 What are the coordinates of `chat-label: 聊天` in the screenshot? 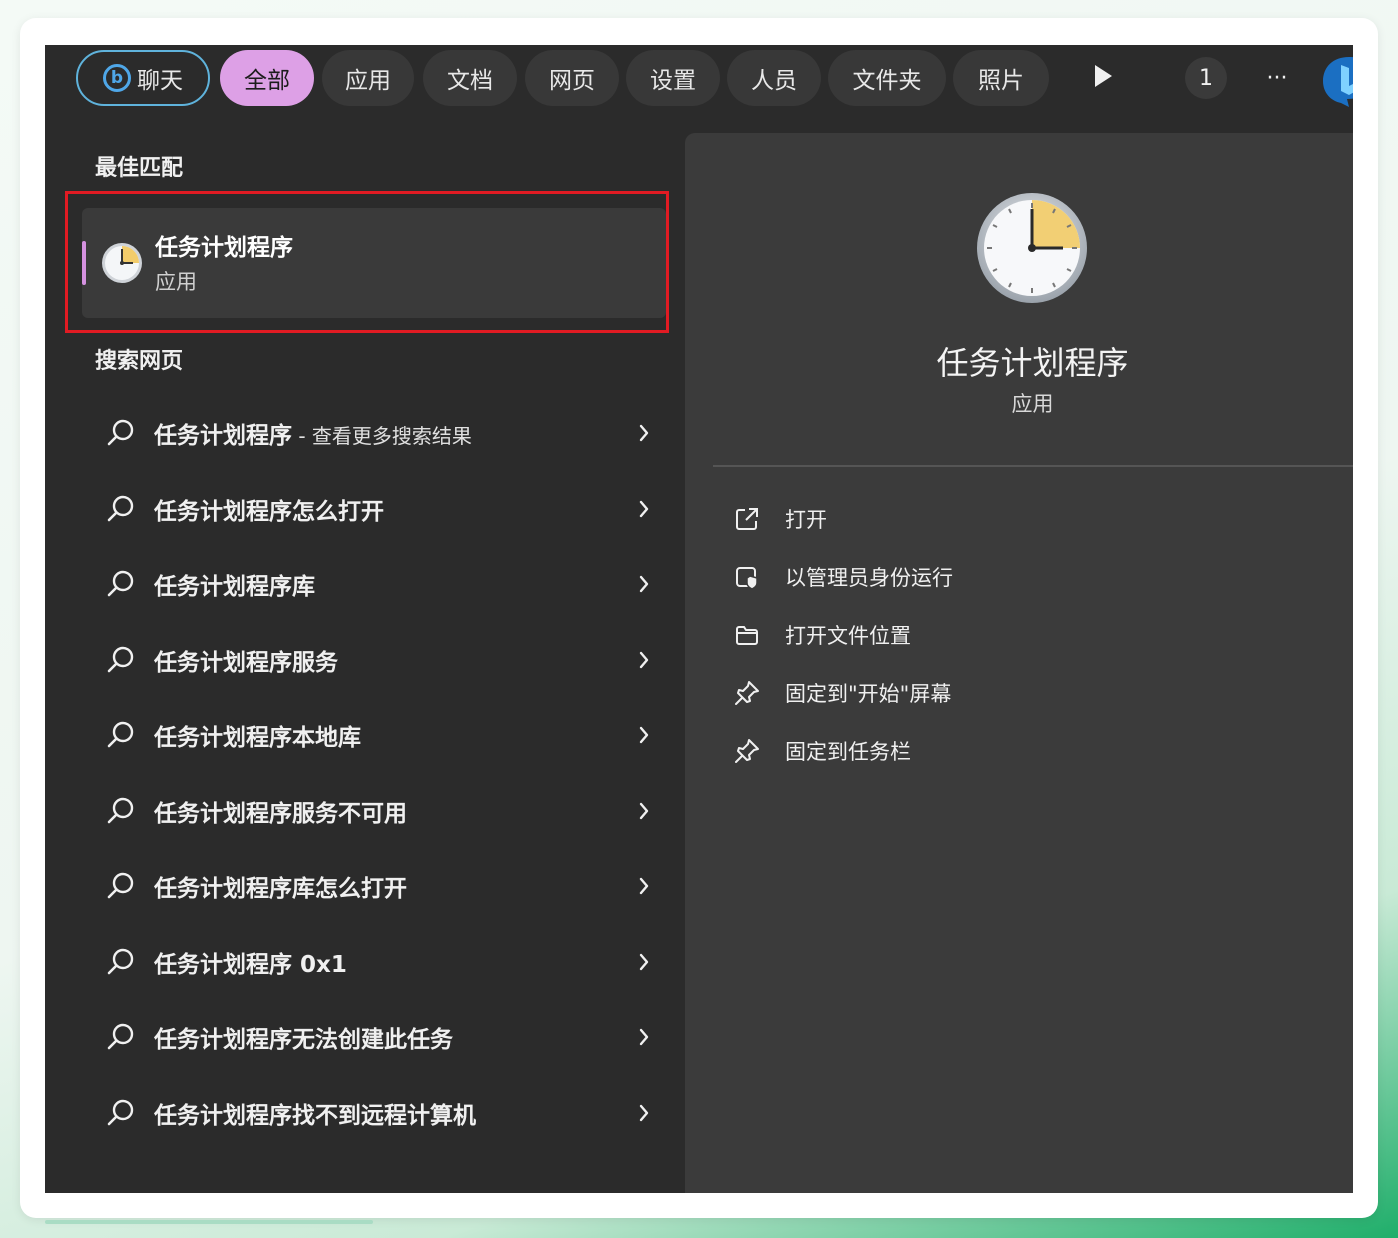 It's located at (160, 81).